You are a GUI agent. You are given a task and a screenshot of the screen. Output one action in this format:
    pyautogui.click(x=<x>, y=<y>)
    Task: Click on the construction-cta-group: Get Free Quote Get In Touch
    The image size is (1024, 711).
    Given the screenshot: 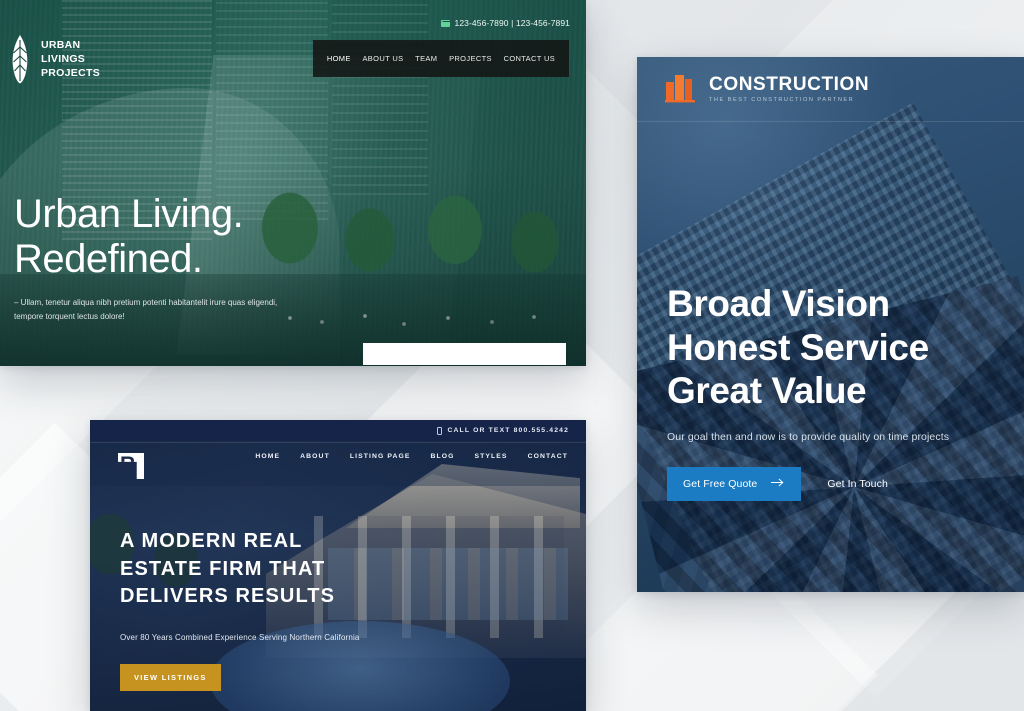 What is the action you would take?
    pyautogui.click(x=832, y=483)
    